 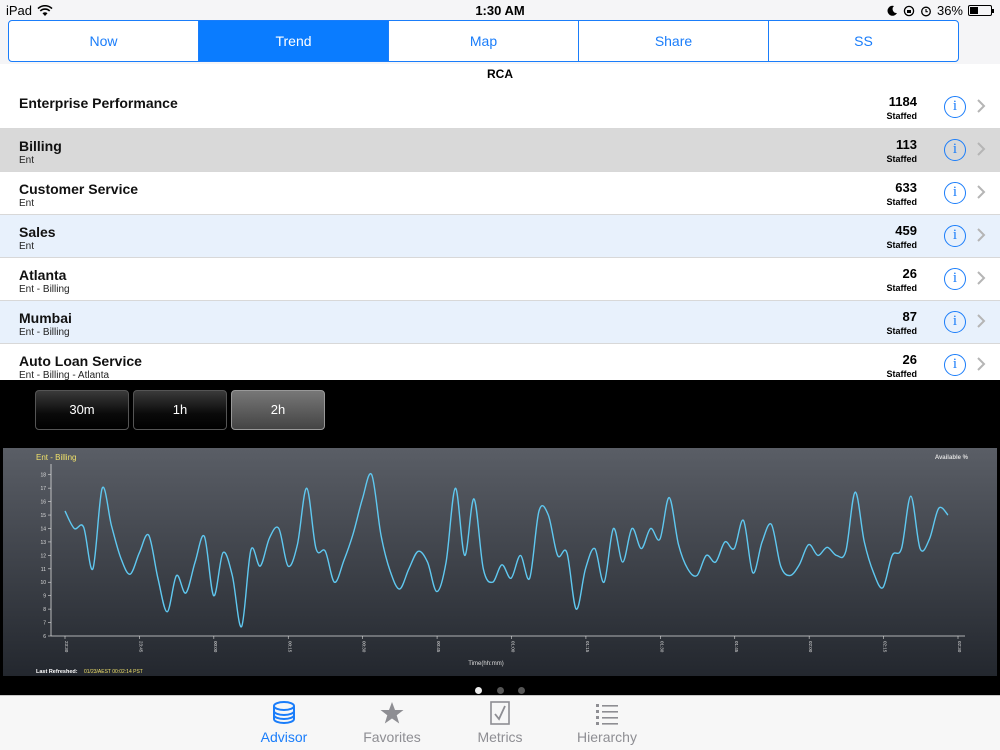 What do you see at coordinates (57, 672) in the screenshot?
I see `last-refreshed-label: Last Refreshed:` at bounding box center [57, 672].